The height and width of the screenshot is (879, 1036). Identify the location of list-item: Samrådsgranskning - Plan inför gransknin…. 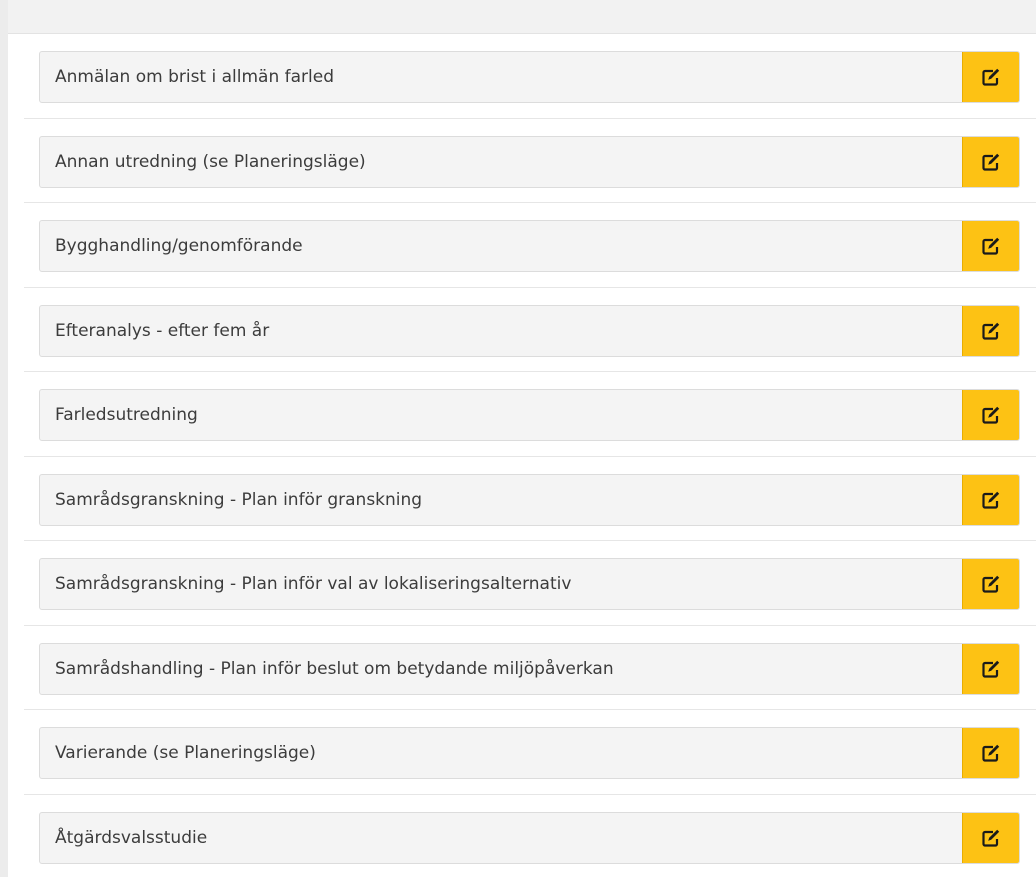
(529, 500).